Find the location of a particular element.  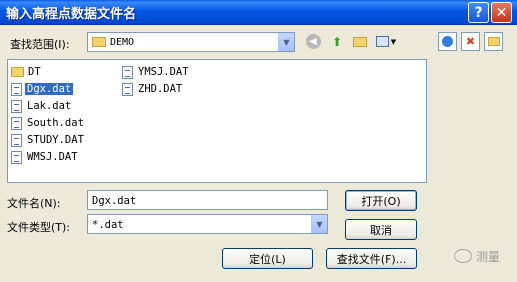

filename-input: Dgx.dat is located at coordinates (207, 200).